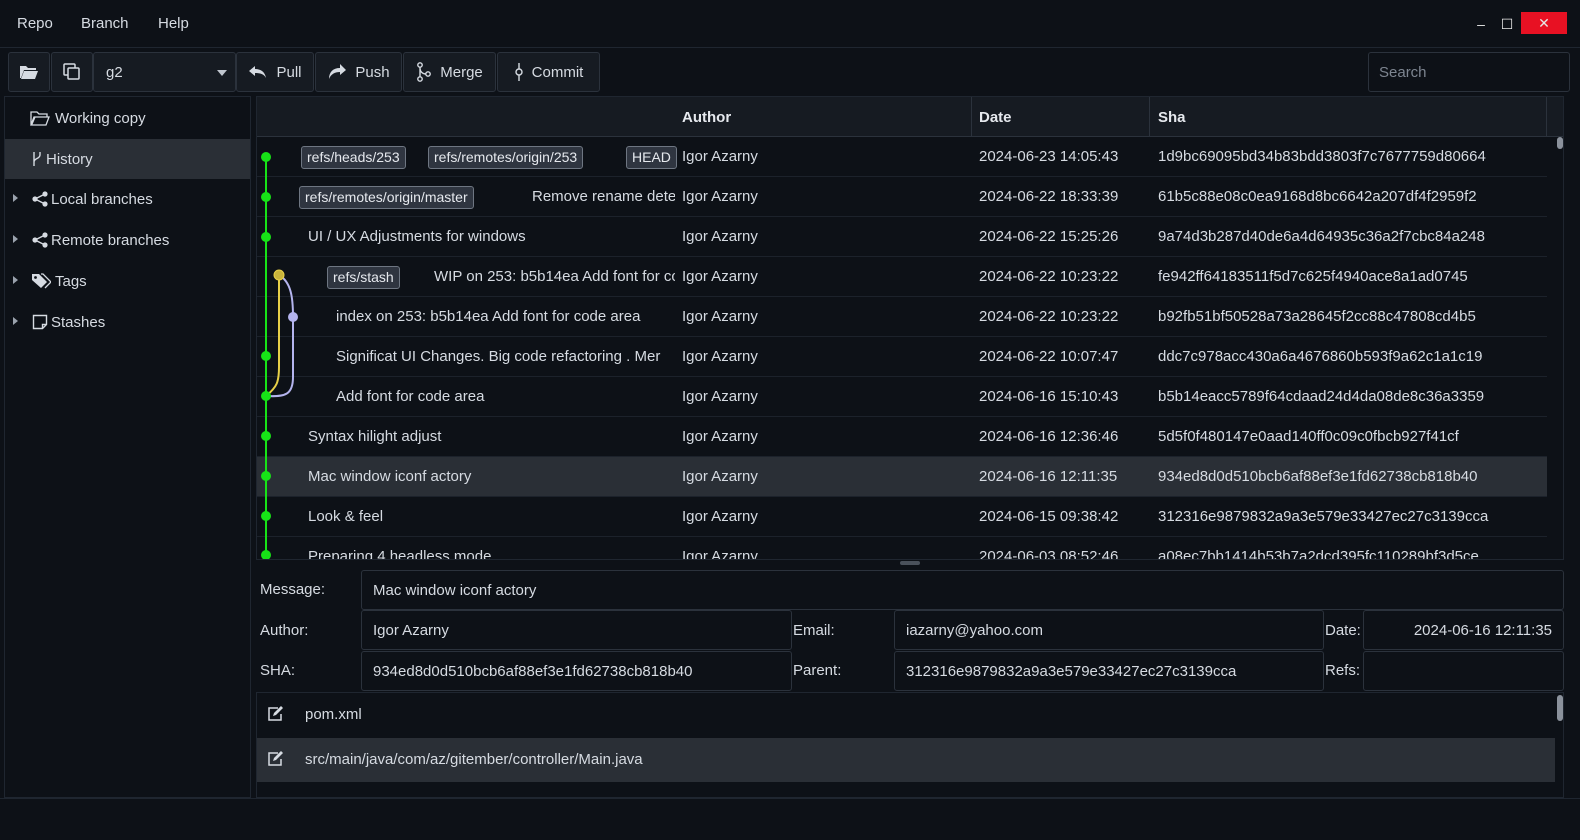 The image size is (1580, 840). Describe the element at coordinates (278, 670) in the screenshot. I see `sha-label: SHA:` at that location.